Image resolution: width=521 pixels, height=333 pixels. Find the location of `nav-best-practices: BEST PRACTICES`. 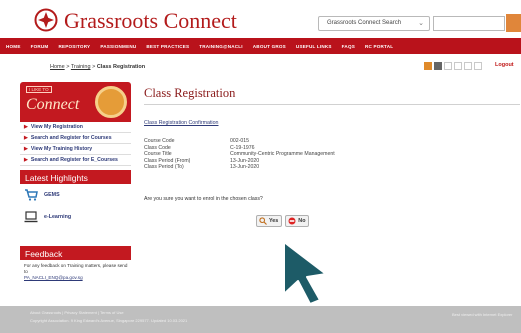

nav-best-practices: BEST PRACTICES is located at coordinates (167, 46).